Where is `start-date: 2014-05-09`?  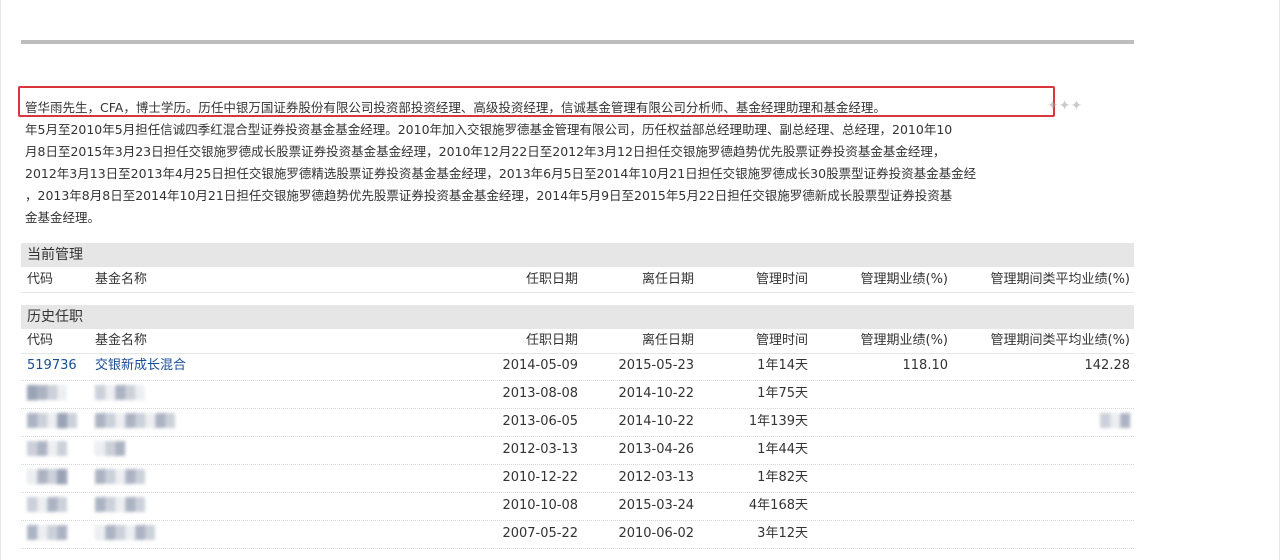
start-date: 2014-05-09 is located at coordinates (540, 365).